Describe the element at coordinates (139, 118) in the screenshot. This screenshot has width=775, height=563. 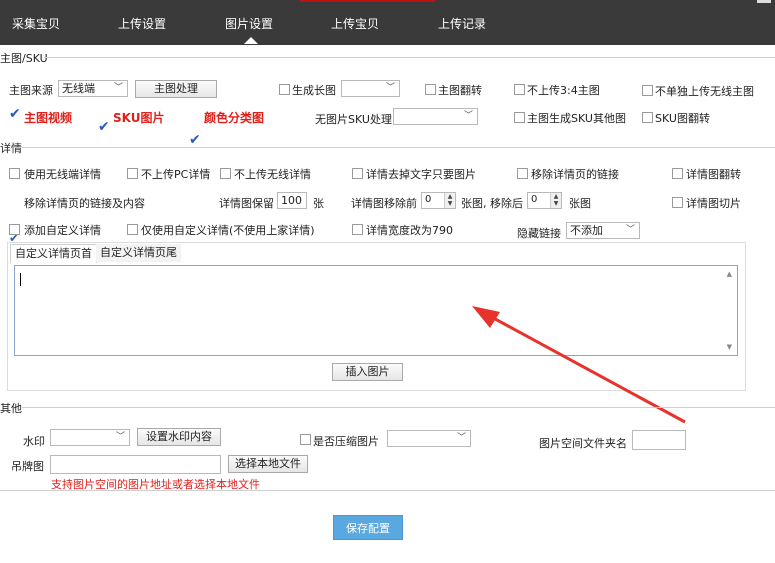
I see `sku-image-label: SKU图片` at that location.